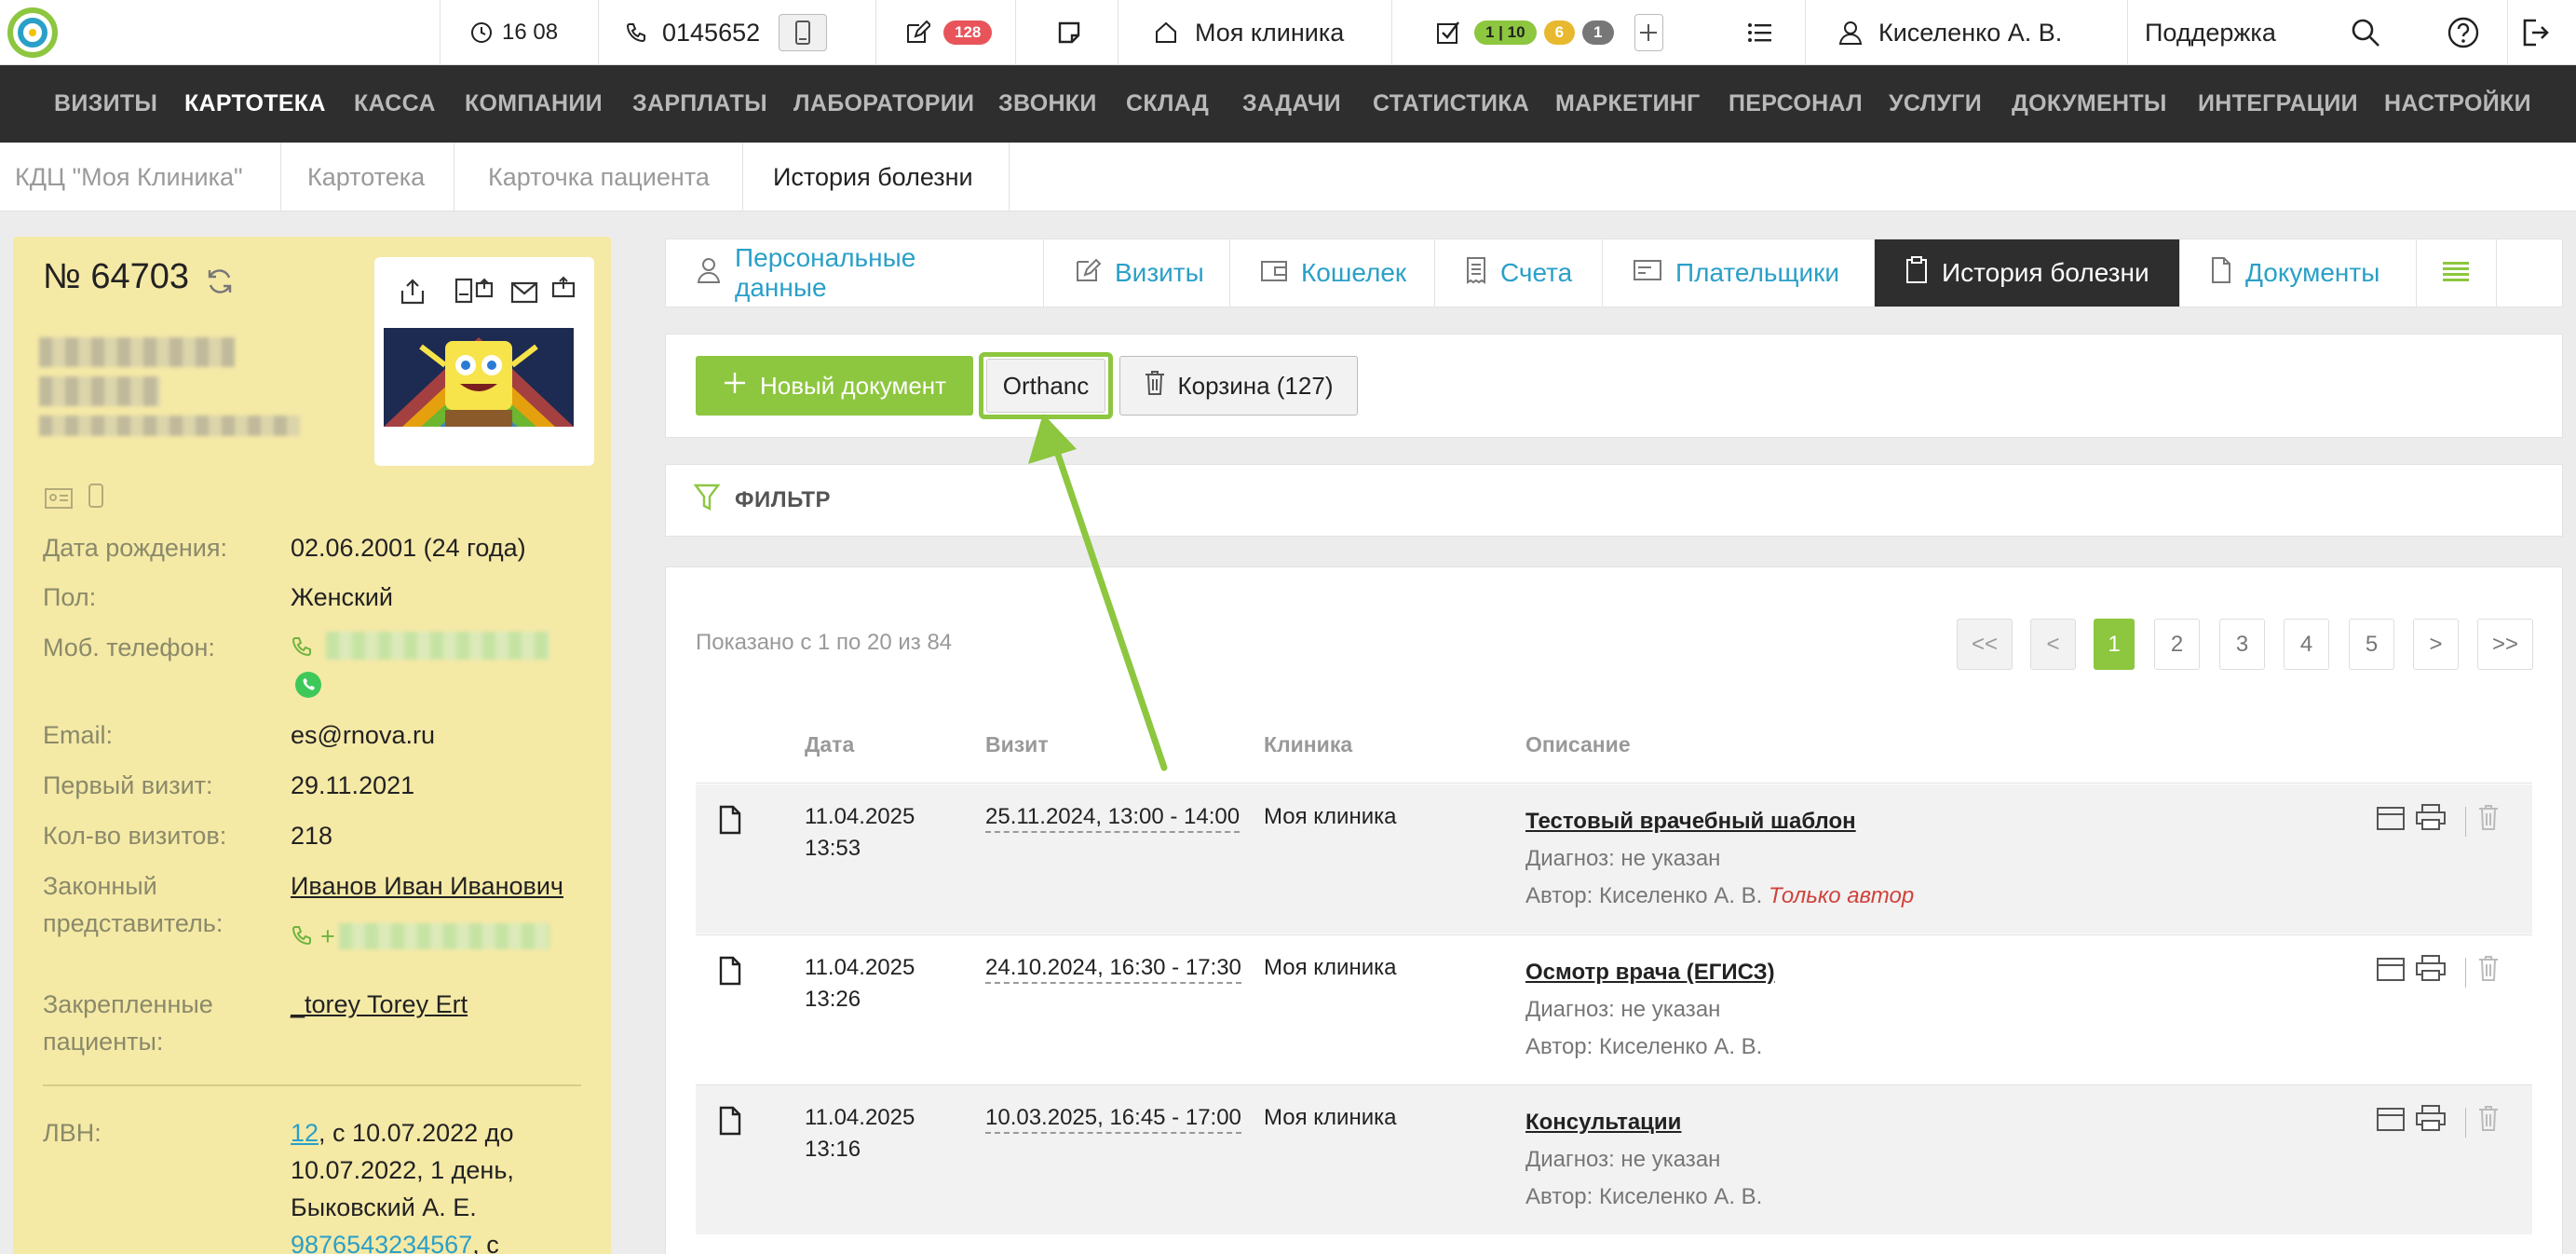  Describe the element at coordinates (381, 1242) in the screenshot. I see `lvn-link-2: 9876543234567` at that location.